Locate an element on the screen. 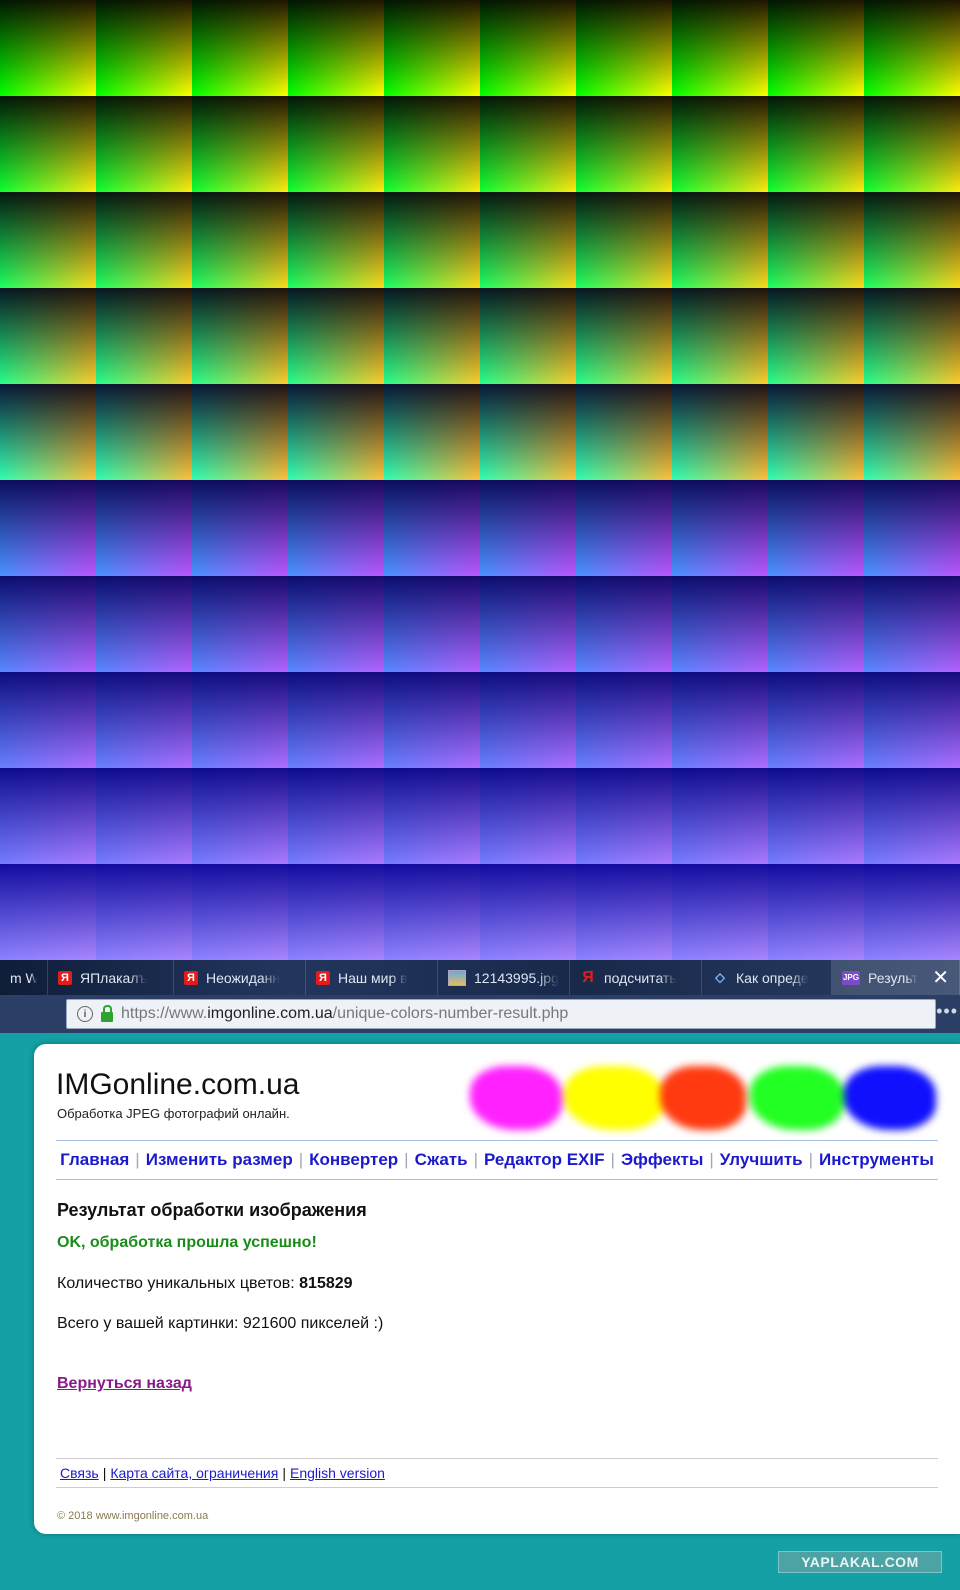 The width and height of the screenshot is (960, 1590). diamond-icon: ⬦ is located at coordinates (720, 977).